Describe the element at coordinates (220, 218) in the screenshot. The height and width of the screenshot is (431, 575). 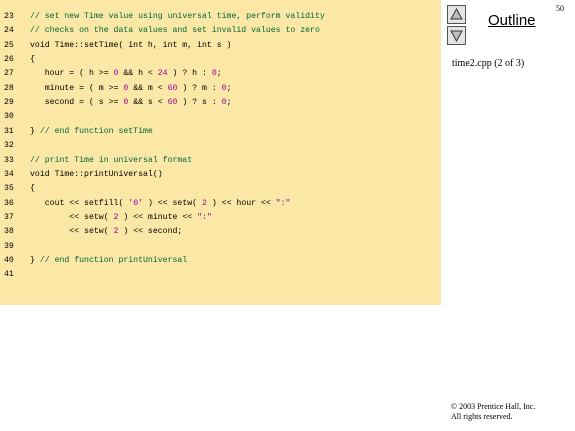
I see `code-line: 37 << setw( 2 ) << minute << ":"` at that location.